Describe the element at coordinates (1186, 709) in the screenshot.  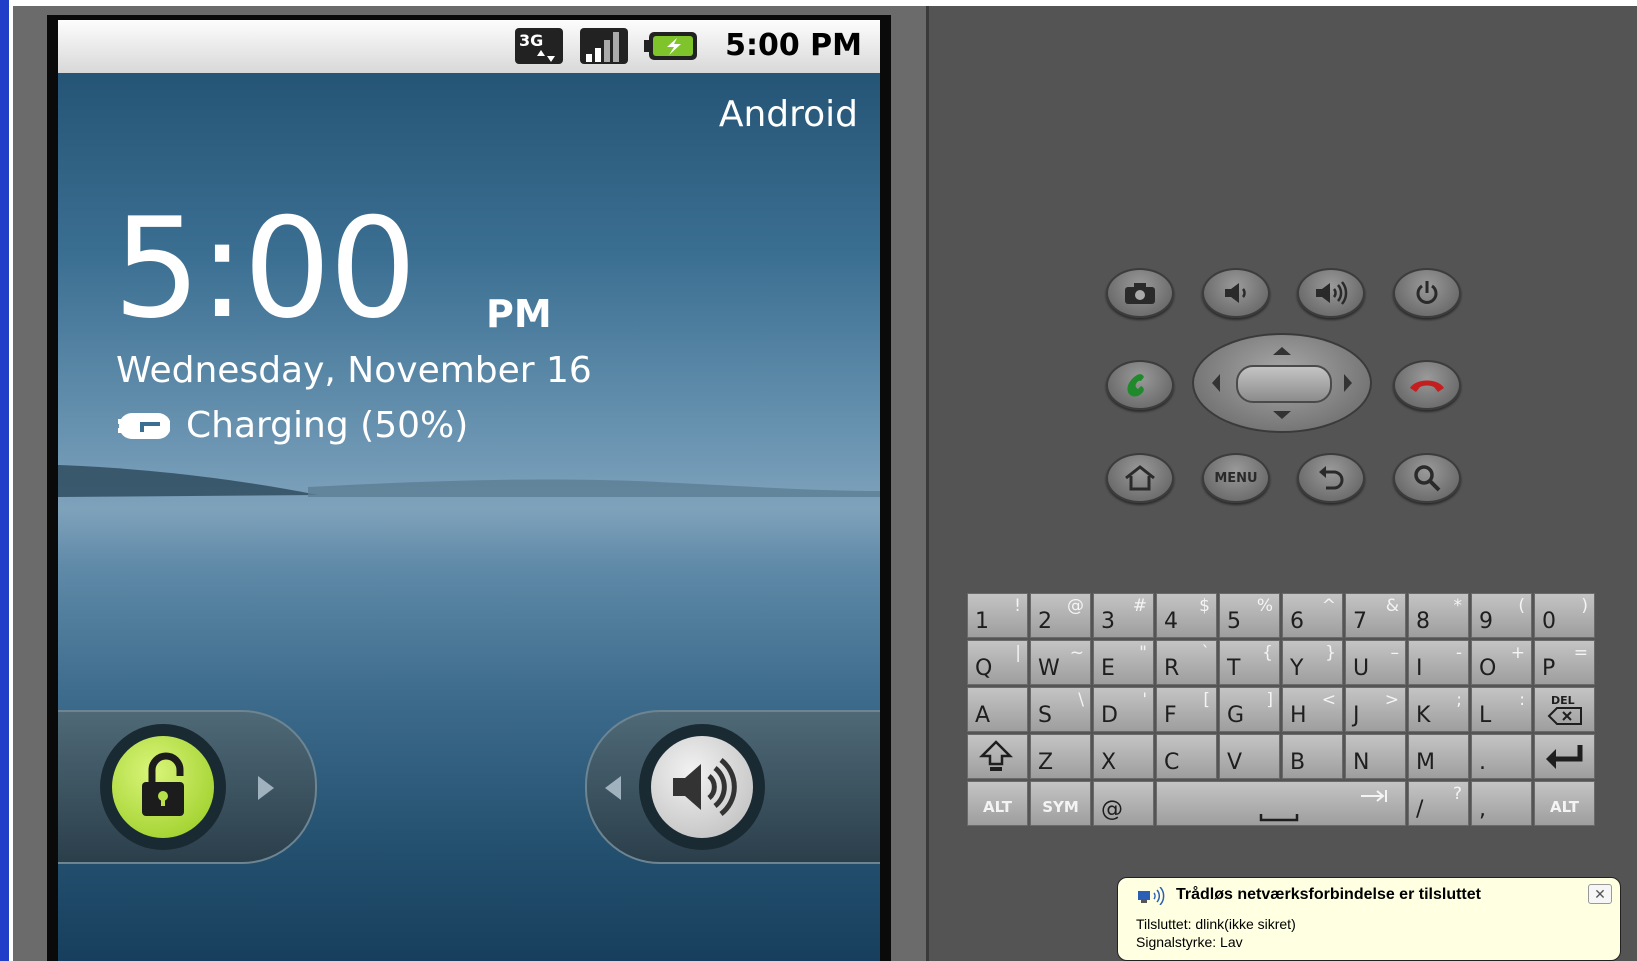
I see `key-f: F[` at that location.